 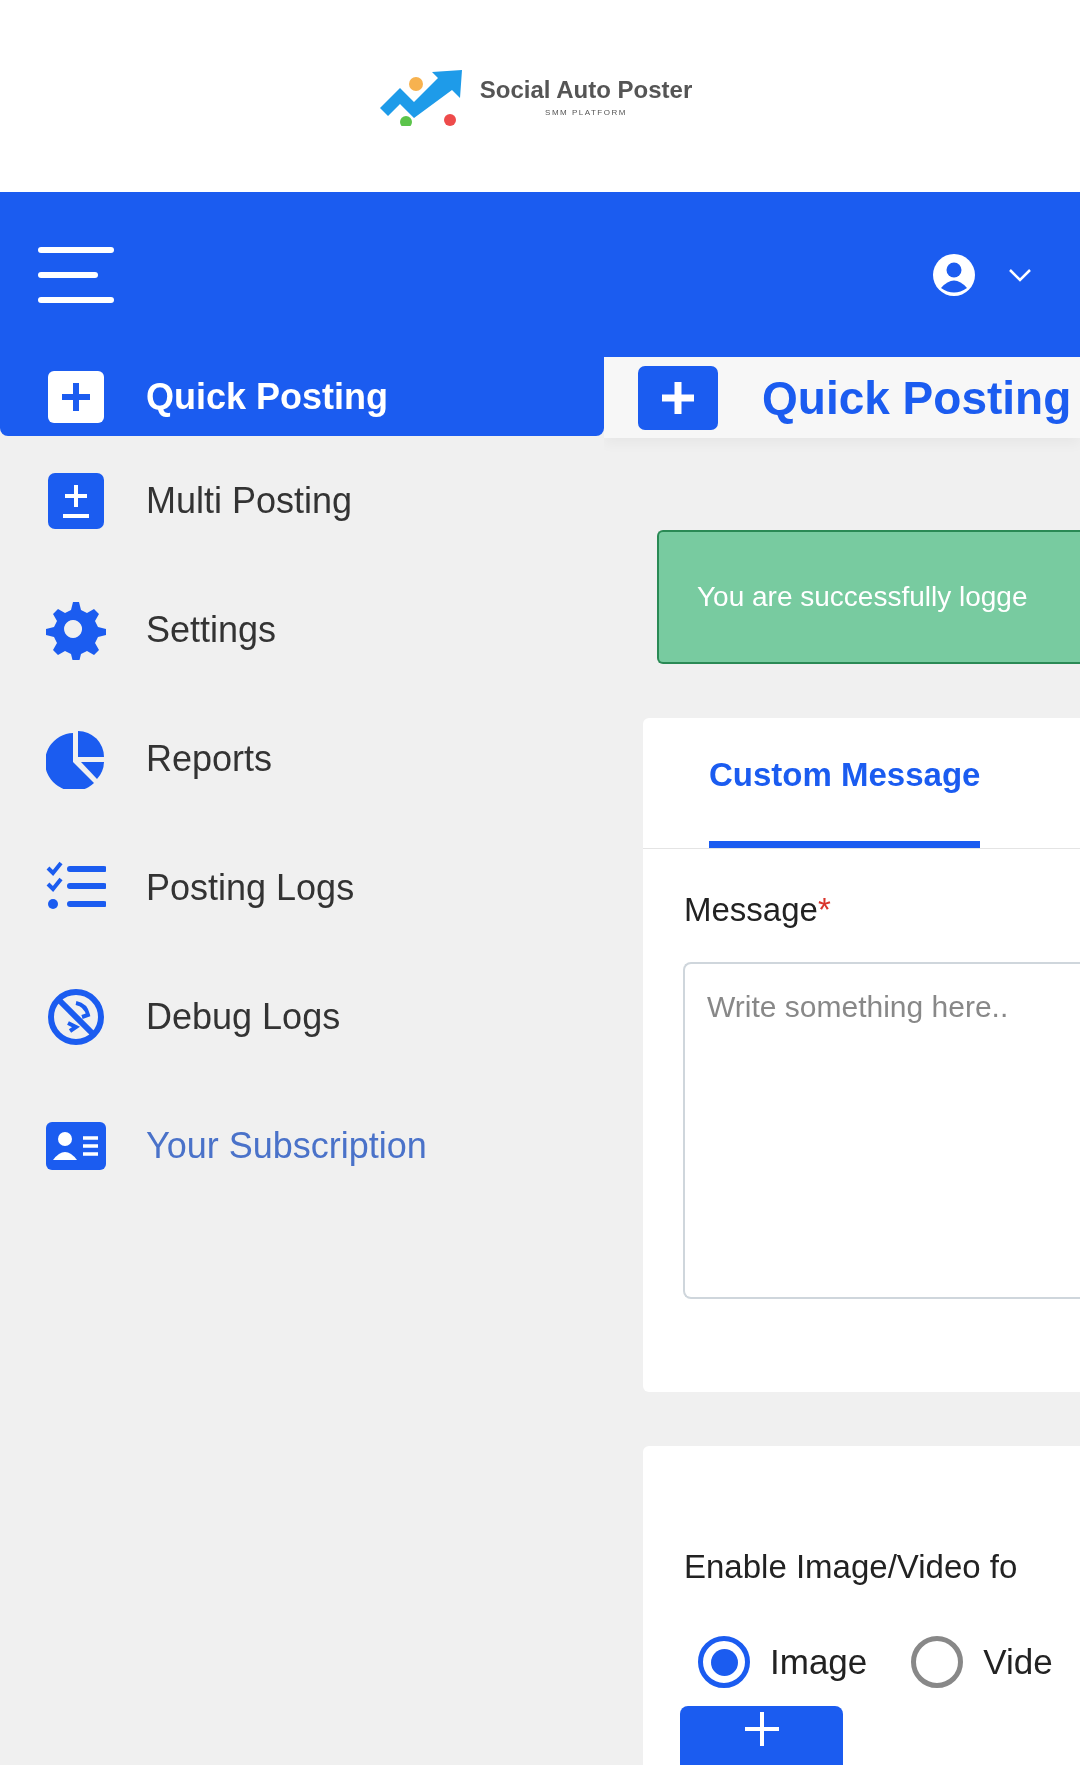 I want to click on radio-label: Image, so click(x=819, y=1662).